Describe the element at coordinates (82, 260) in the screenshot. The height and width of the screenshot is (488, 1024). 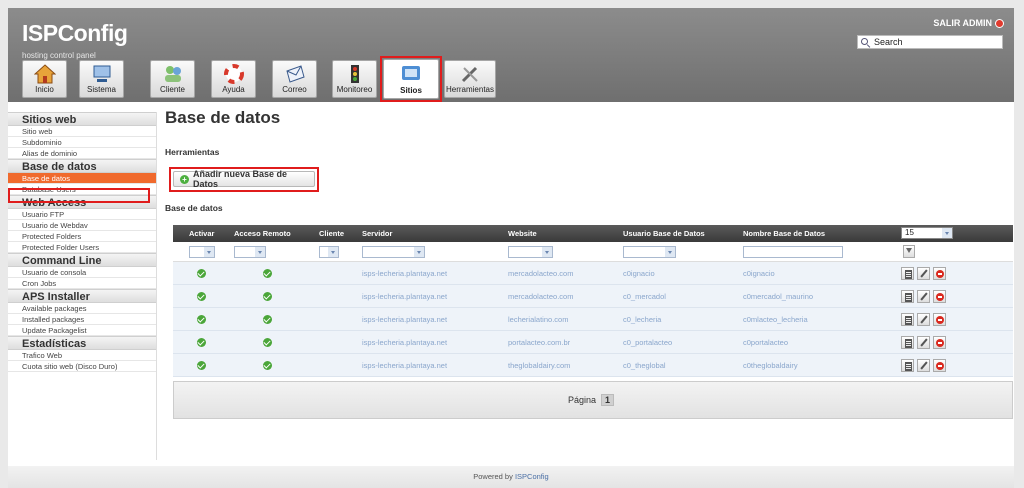
I see `sidebar-section-command-line: Command Line` at that location.